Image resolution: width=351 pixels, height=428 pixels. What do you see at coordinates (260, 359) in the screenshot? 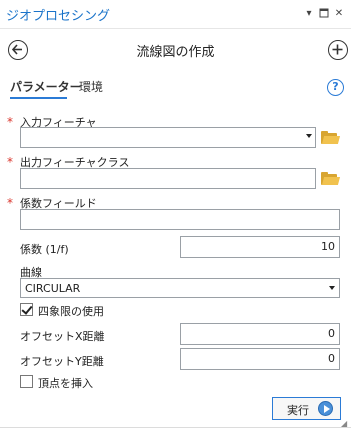
I see `offset-y-input: 0` at bounding box center [260, 359].